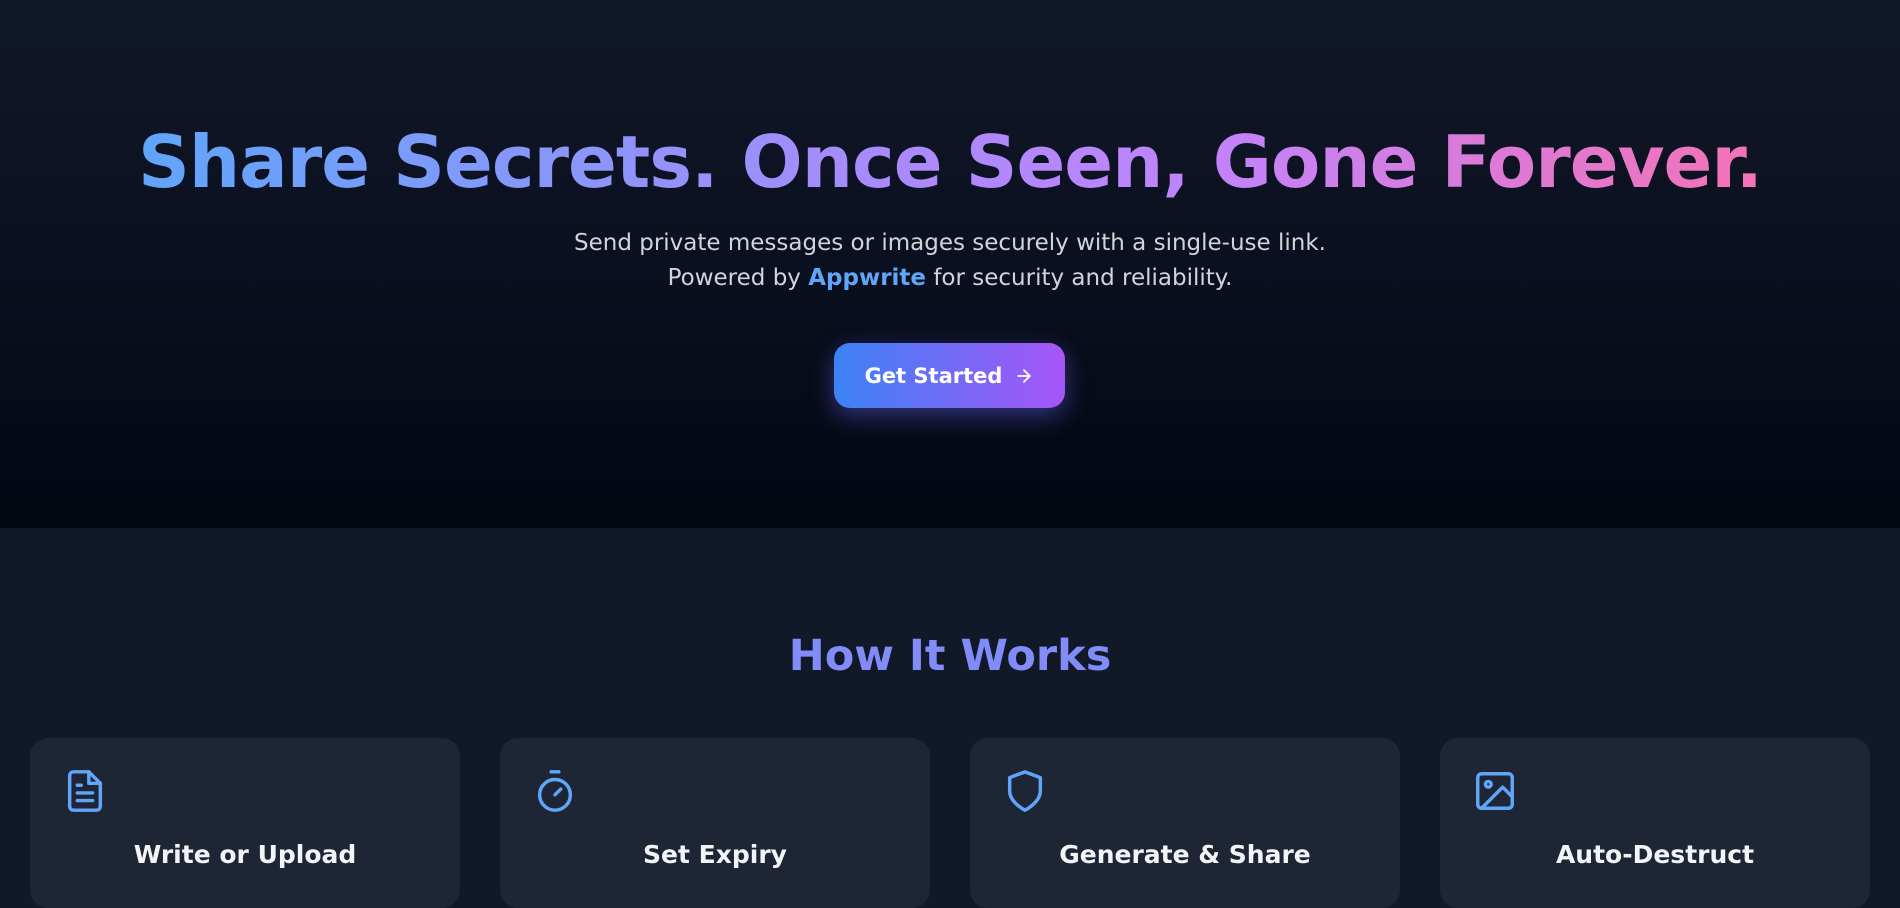 The width and height of the screenshot is (1900, 908). I want to click on step-title: Generate & Share, so click(1185, 854).